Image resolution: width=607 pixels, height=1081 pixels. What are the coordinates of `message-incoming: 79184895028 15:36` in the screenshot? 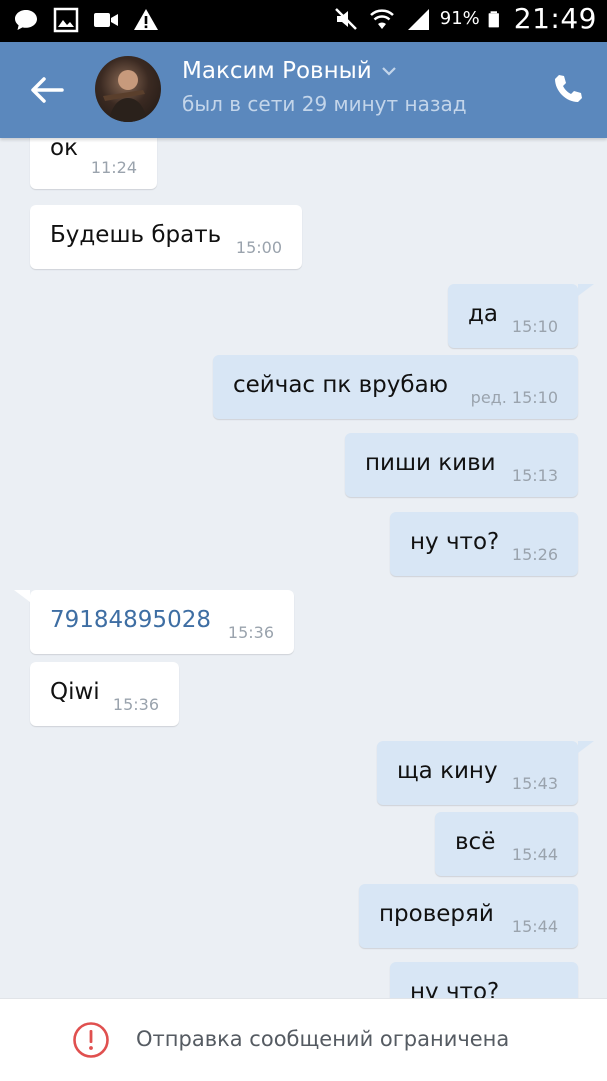 It's located at (154, 622).